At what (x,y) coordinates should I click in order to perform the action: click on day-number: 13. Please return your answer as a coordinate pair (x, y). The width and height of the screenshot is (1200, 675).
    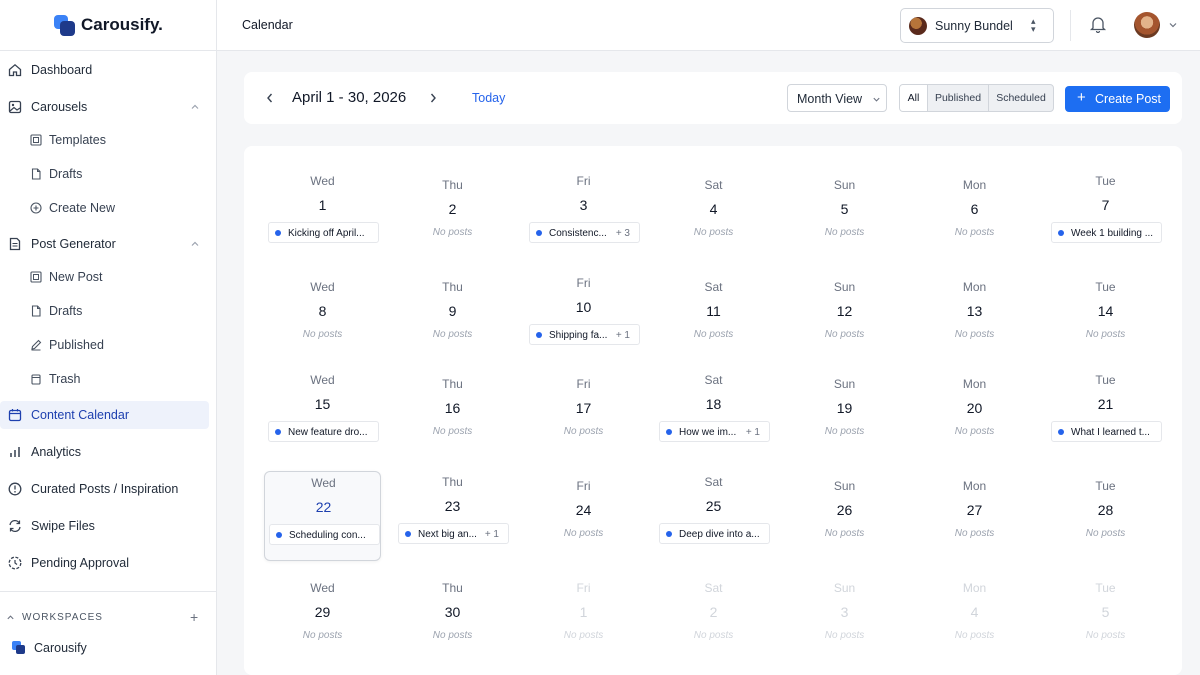
    Looking at the image, I should click on (974, 311).